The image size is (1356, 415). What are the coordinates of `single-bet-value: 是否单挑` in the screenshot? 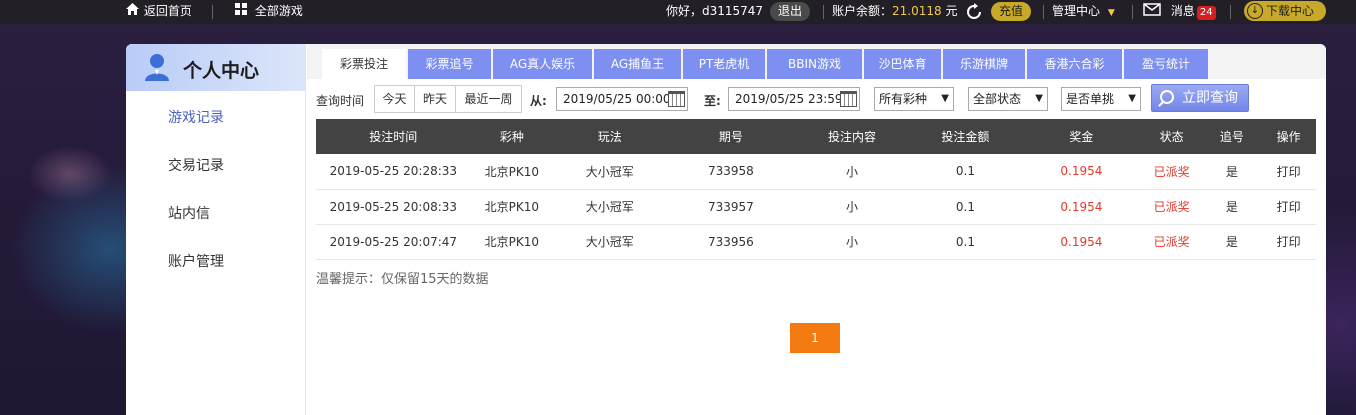 It's located at (1090, 99).